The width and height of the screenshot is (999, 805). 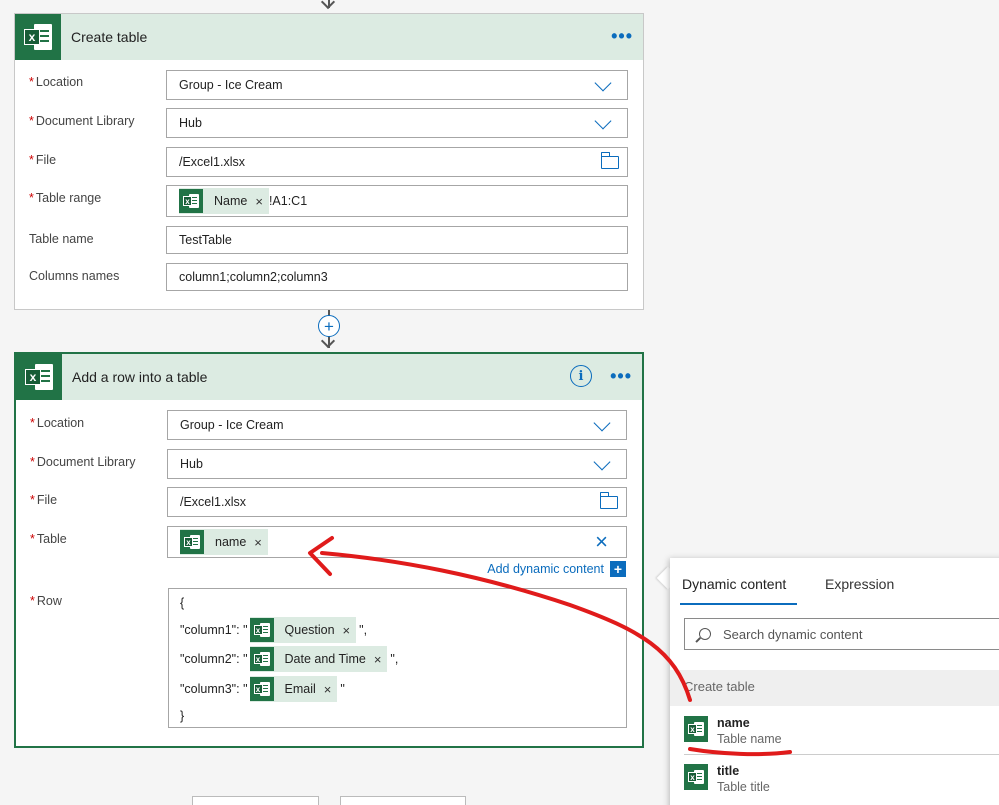 I want to click on columns-names-input: column1;column2;column3, so click(x=397, y=277).